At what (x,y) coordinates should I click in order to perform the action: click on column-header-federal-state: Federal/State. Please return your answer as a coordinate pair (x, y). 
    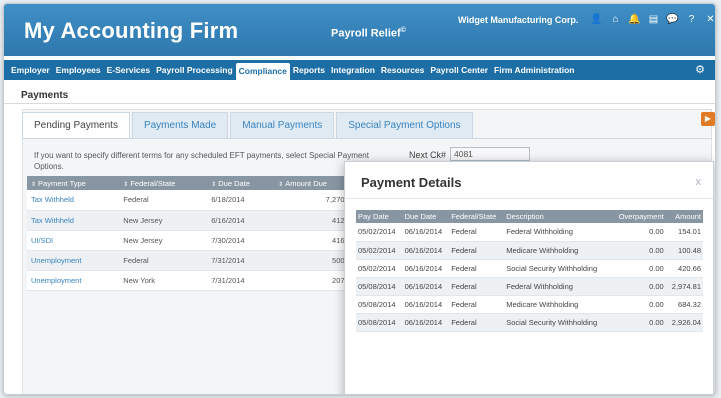
    Looking at the image, I should click on (477, 216).